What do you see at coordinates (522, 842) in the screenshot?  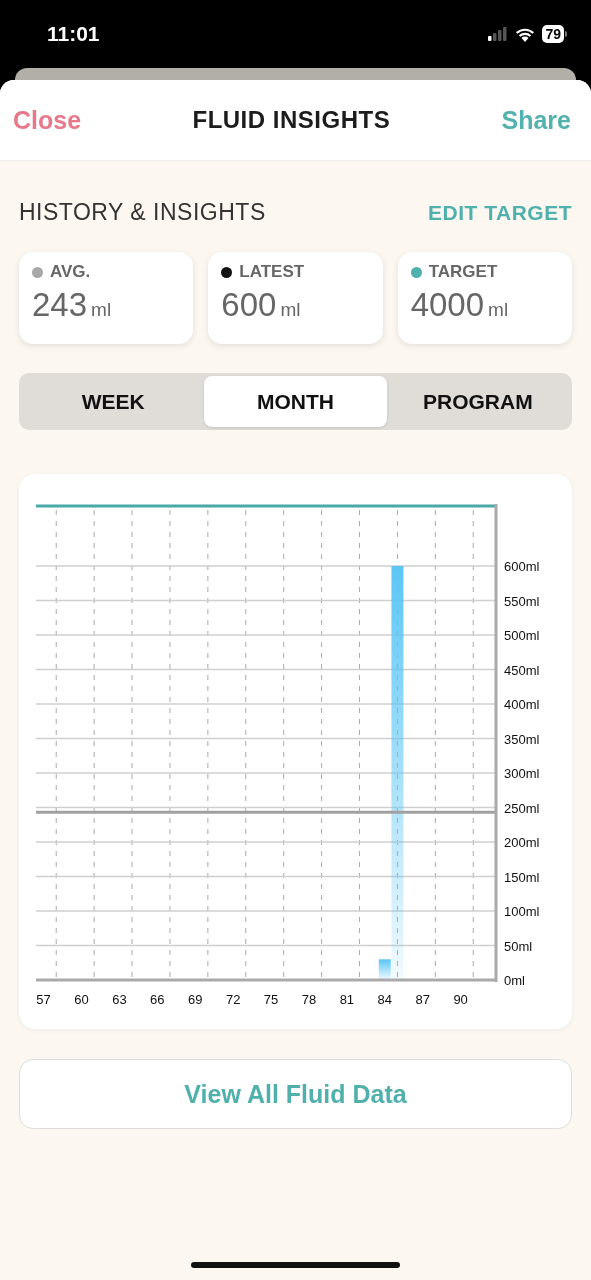 I see `y-axis-label: 200ml` at bounding box center [522, 842].